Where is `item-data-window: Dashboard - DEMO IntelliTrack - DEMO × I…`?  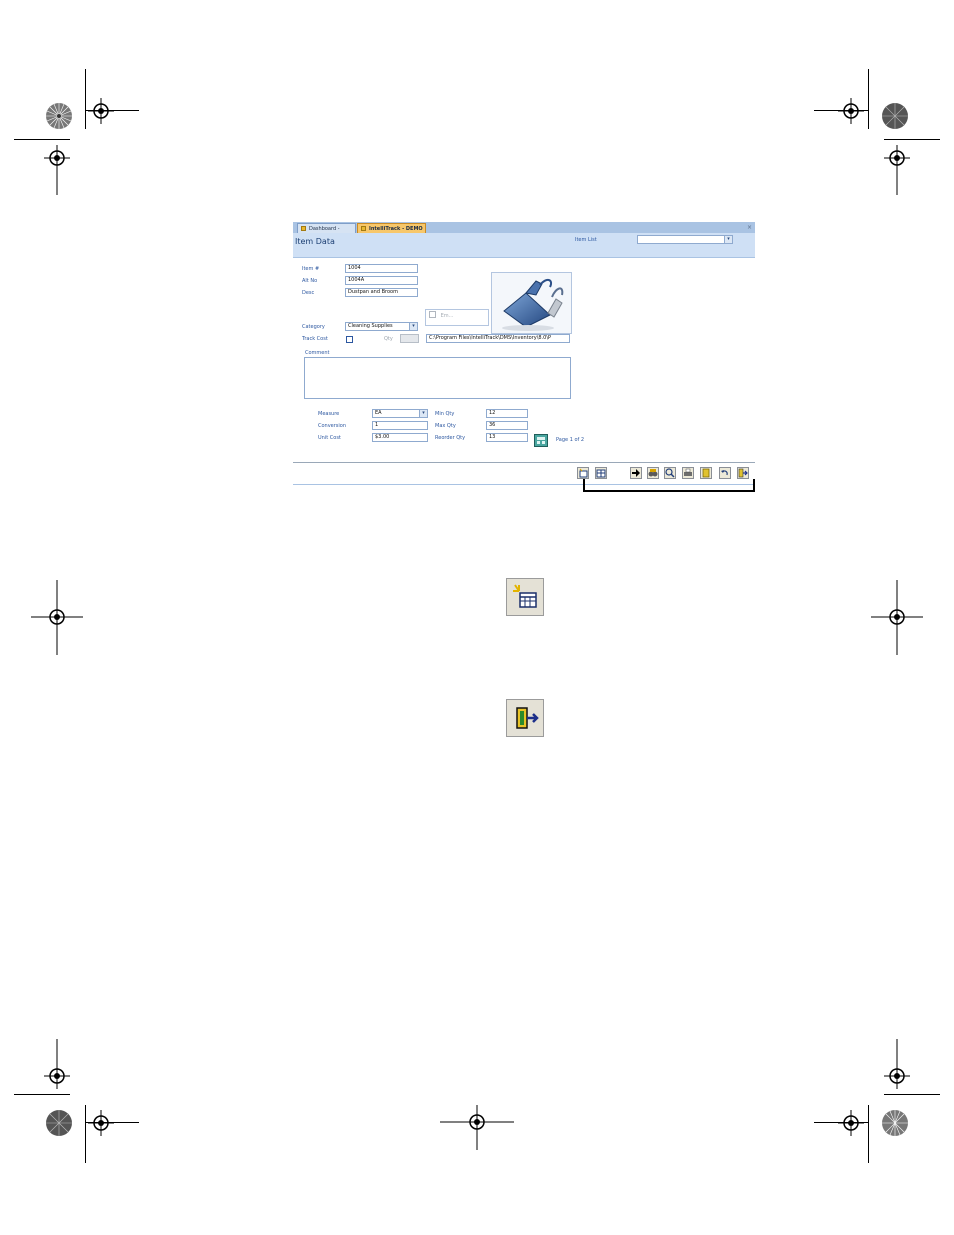 item-data-window: Dashboard - DEMO IntelliTrack - DEMO × I… is located at coordinates (524, 353).